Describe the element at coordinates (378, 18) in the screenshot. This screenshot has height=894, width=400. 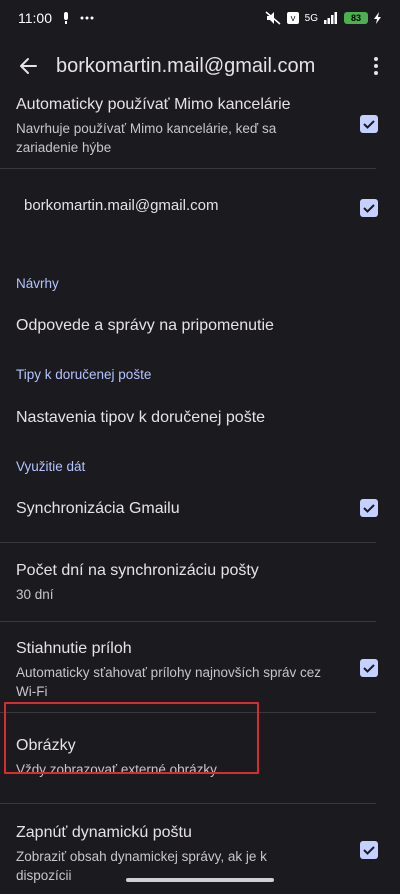
I see `charging-icon` at that location.